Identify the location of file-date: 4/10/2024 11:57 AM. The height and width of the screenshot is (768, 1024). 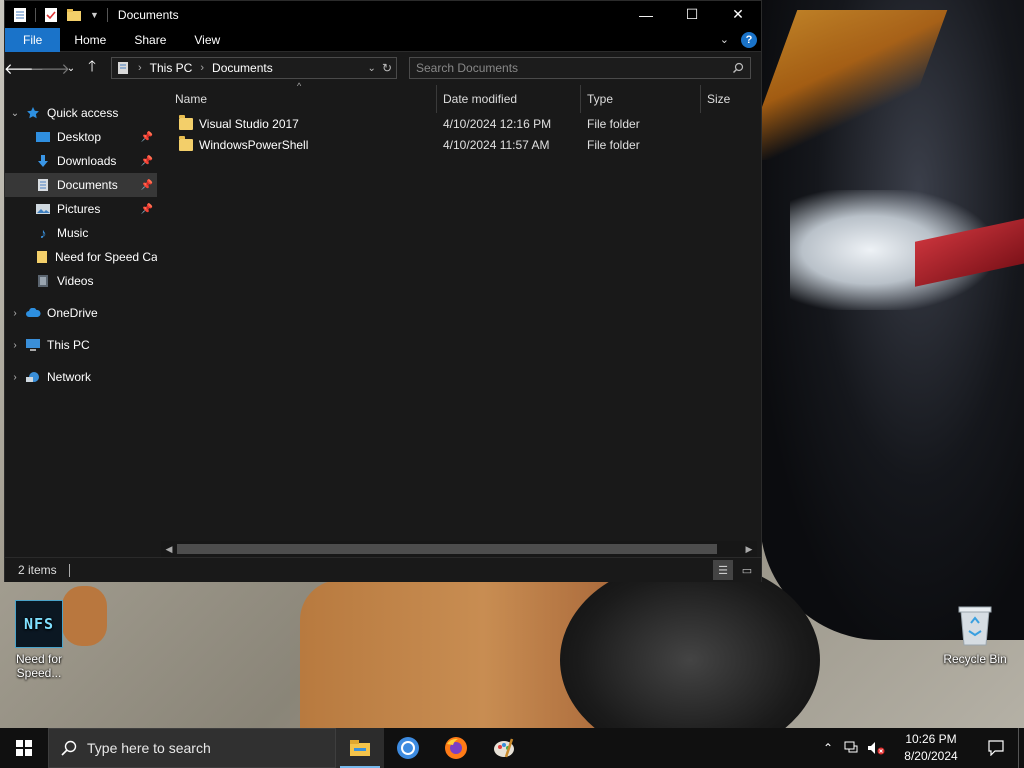
(496, 144).